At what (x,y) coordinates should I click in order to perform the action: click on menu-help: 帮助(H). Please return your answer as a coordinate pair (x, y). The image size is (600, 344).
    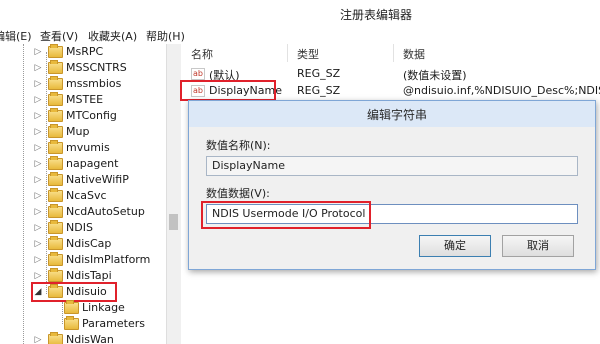
    Looking at the image, I should click on (165, 36).